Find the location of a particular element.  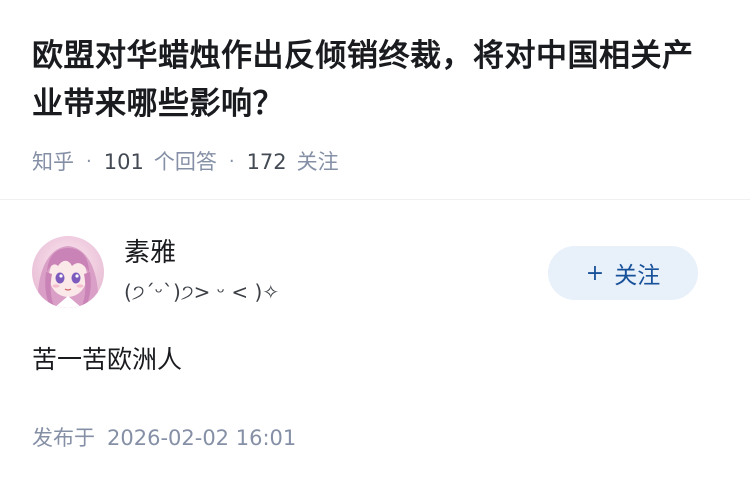

follow-button: + 关注 is located at coordinates (623, 273).